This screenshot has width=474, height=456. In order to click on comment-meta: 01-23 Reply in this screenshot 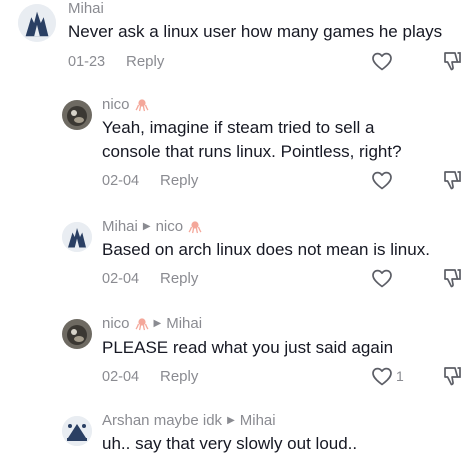, I will do `click(116, 61)`.